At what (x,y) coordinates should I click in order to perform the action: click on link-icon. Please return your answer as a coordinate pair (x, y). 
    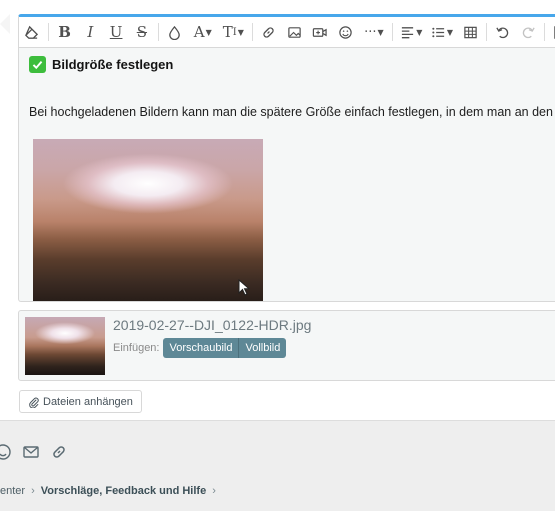
    Looking at the image, I should click on (269, 32).